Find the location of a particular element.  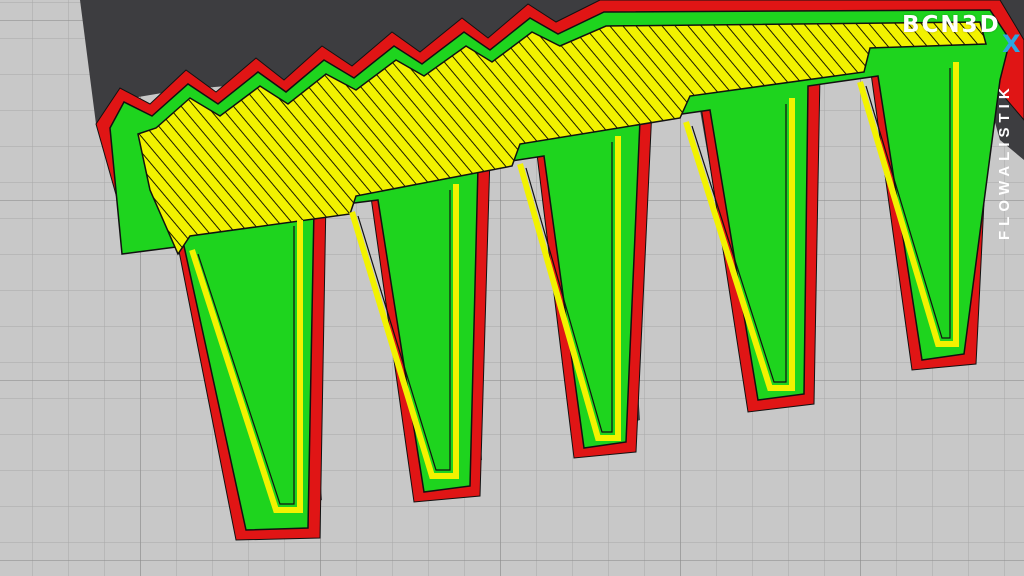

brand-logo: BCN3D X is located at coordinates (961, 35).